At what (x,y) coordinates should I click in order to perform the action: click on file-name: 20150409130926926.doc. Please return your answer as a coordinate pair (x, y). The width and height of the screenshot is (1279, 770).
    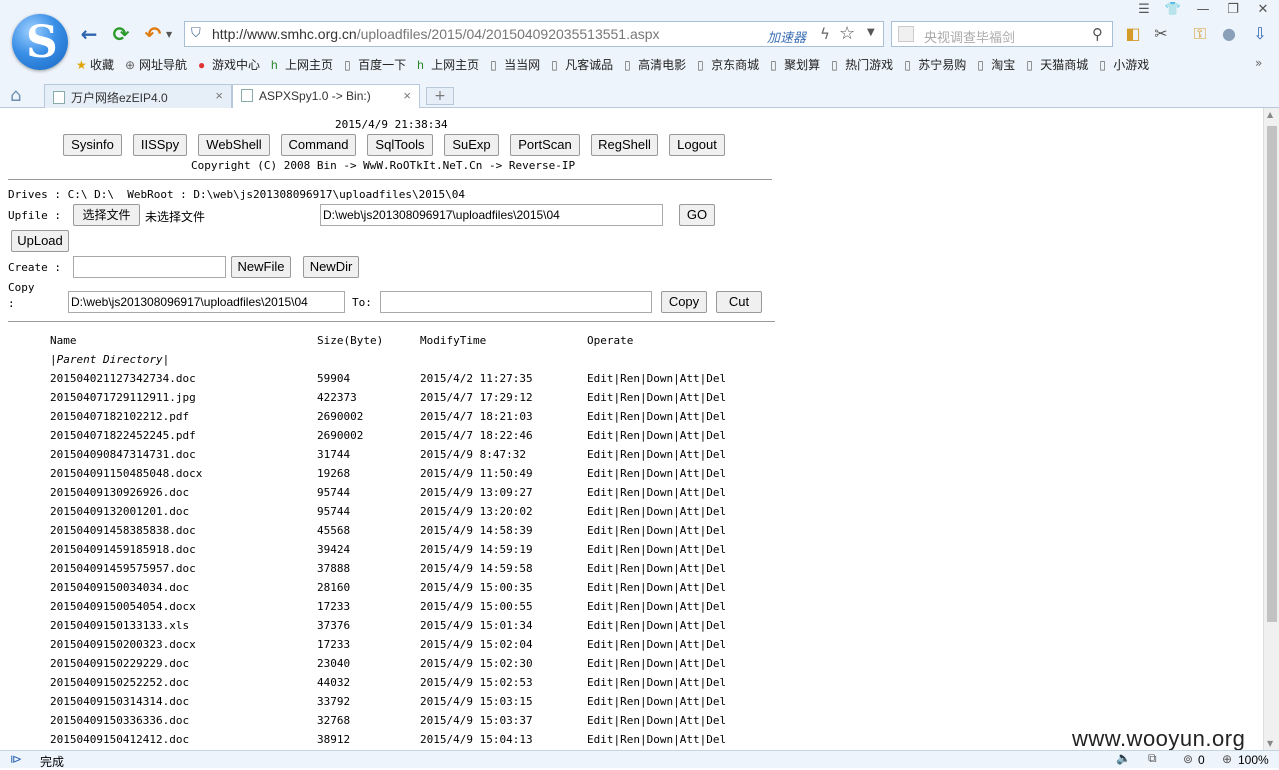
    Looking at the image, I should click on (119, 492).